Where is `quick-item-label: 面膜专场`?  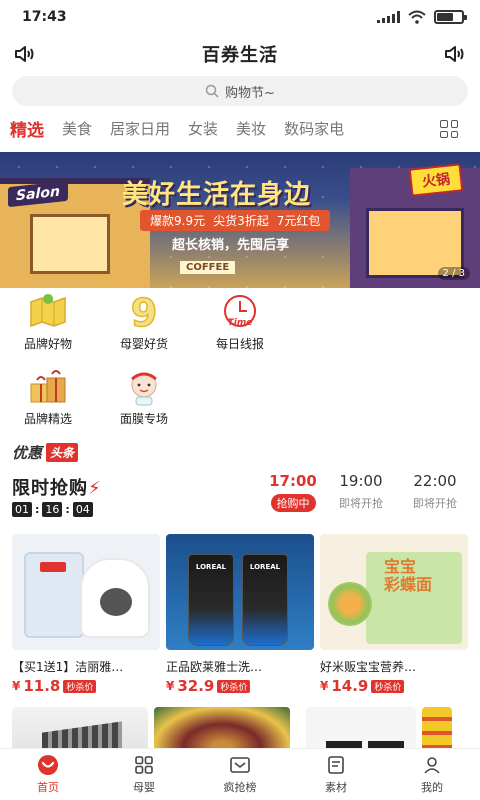
quick-item-label: 面膜专场 is located at coordinates (143, 419).